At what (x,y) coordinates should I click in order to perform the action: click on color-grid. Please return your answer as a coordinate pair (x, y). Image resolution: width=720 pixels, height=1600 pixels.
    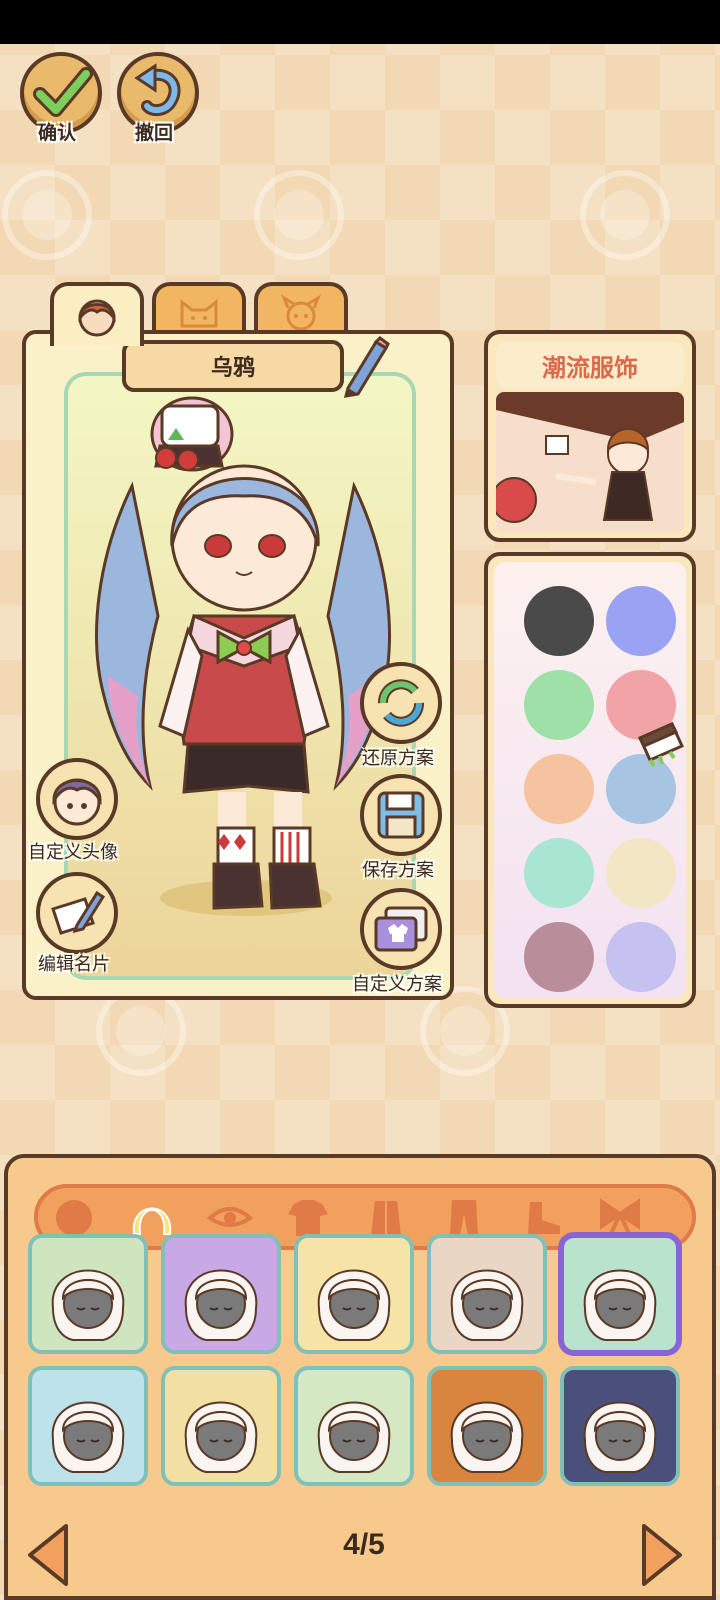
    Looking at the image, I should click on (590, 780).